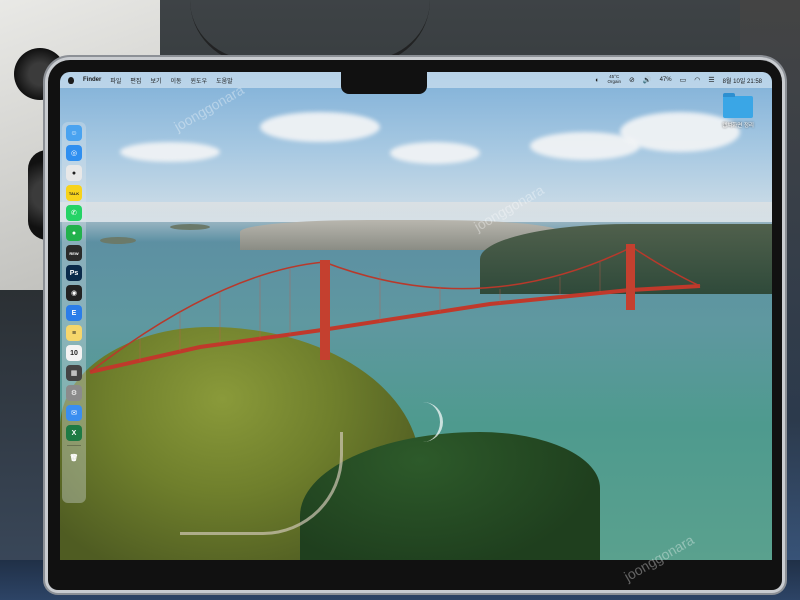 This screenshot has width=800, height=600. I want to click on kakaotalk-icon: TALK, so click(74, 193).